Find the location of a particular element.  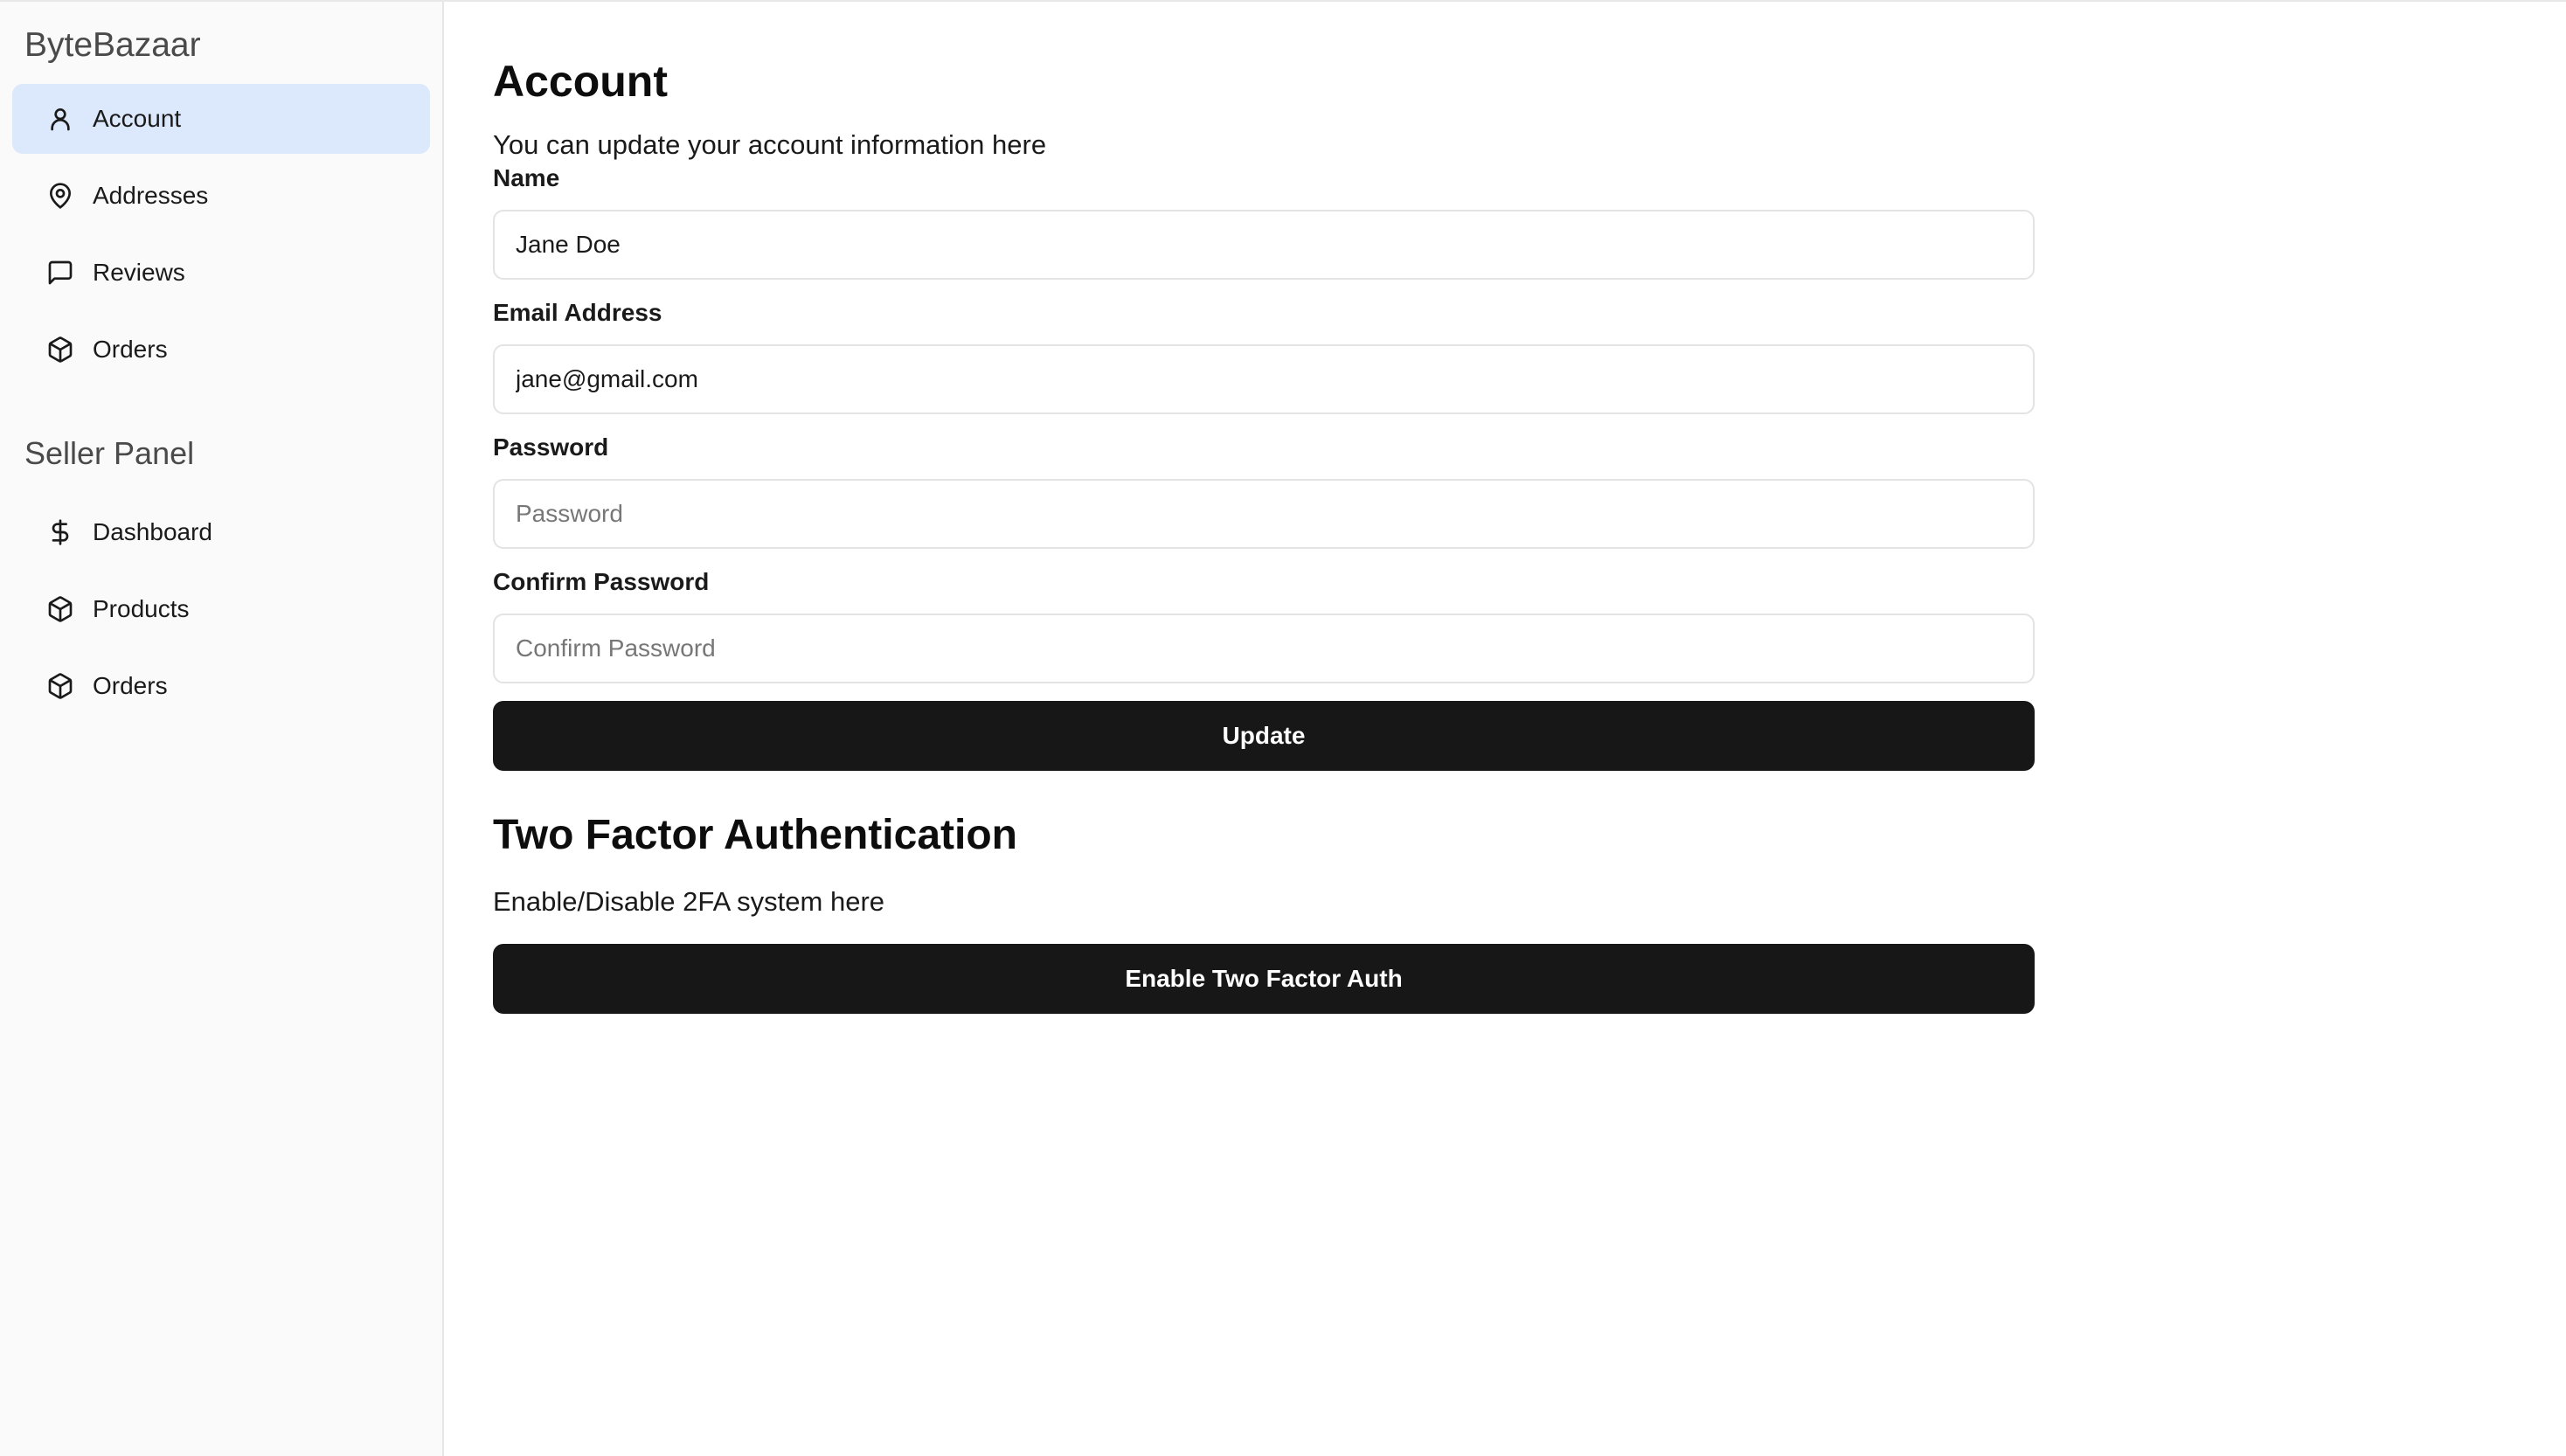

sidebar-item-label: Account is located at coordinates (137, 118).